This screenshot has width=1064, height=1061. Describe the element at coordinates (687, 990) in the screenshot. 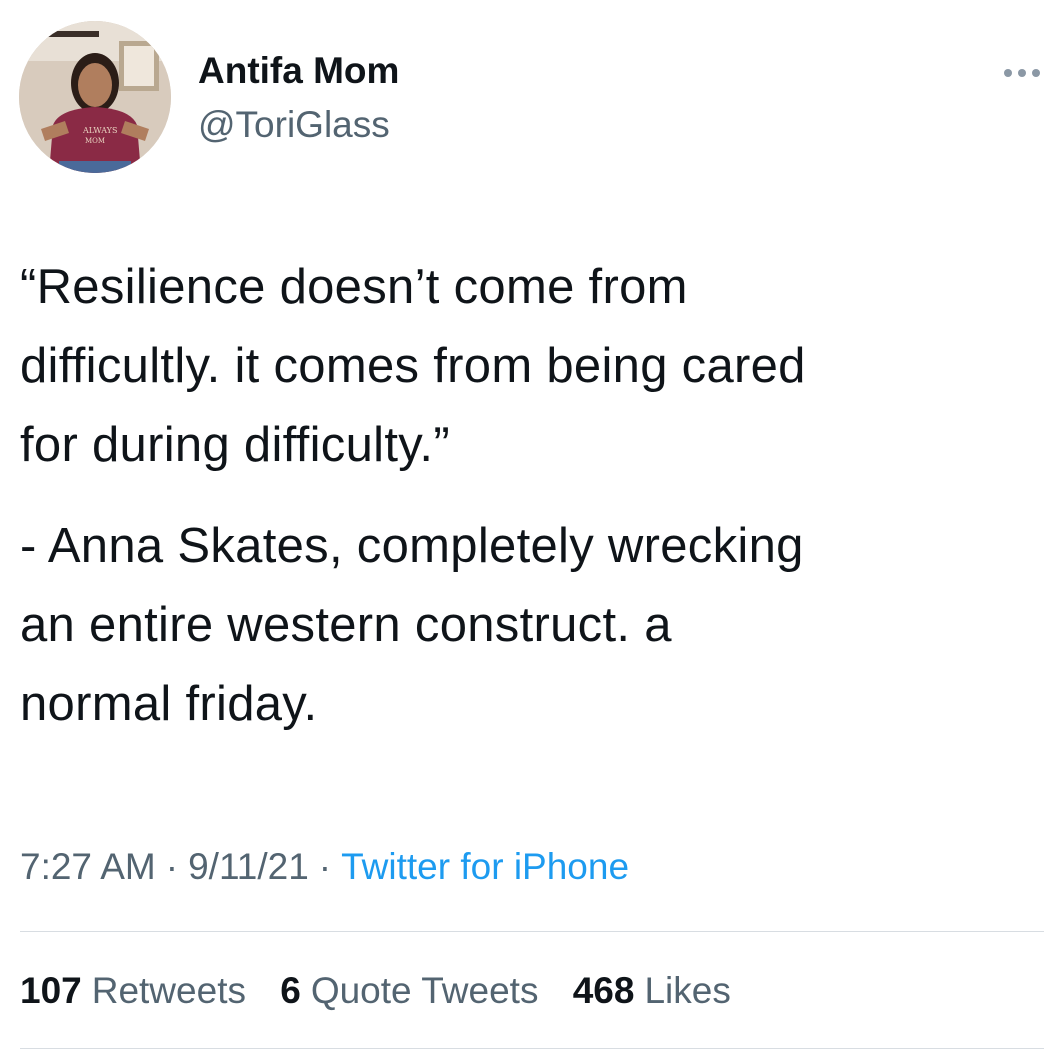

I see `likes-label: Likes` at that location.